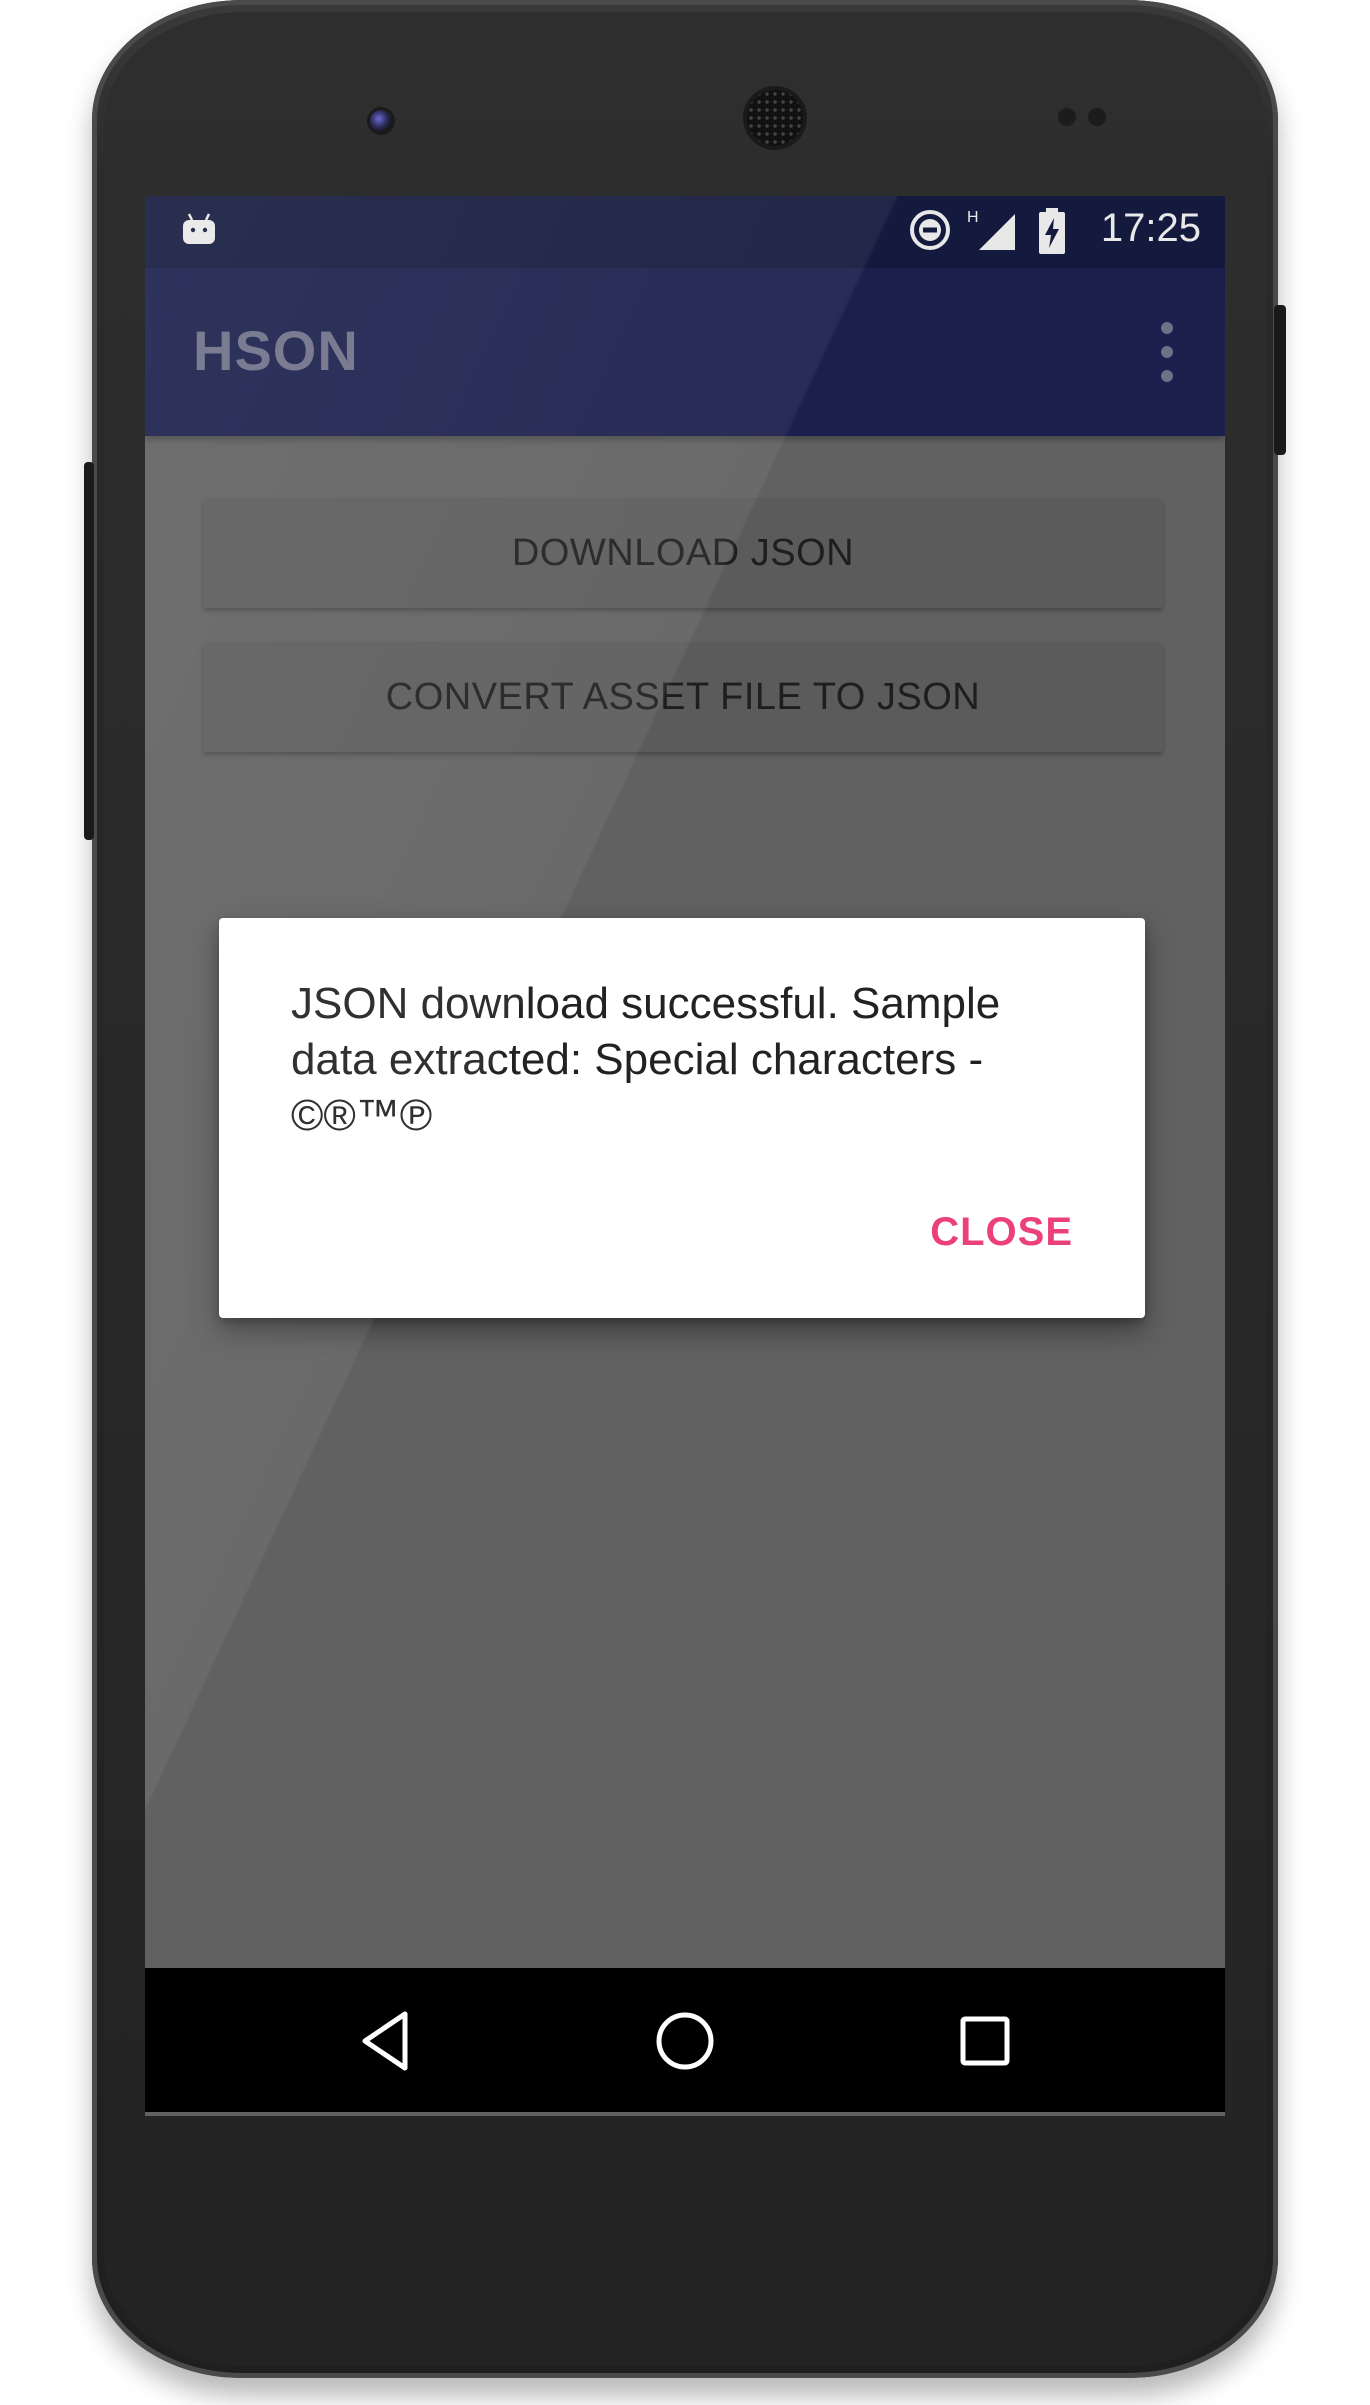  Describe the element at coordinates (1052, 231) in the screenshot. I see `battery-charging-icon` at that location.